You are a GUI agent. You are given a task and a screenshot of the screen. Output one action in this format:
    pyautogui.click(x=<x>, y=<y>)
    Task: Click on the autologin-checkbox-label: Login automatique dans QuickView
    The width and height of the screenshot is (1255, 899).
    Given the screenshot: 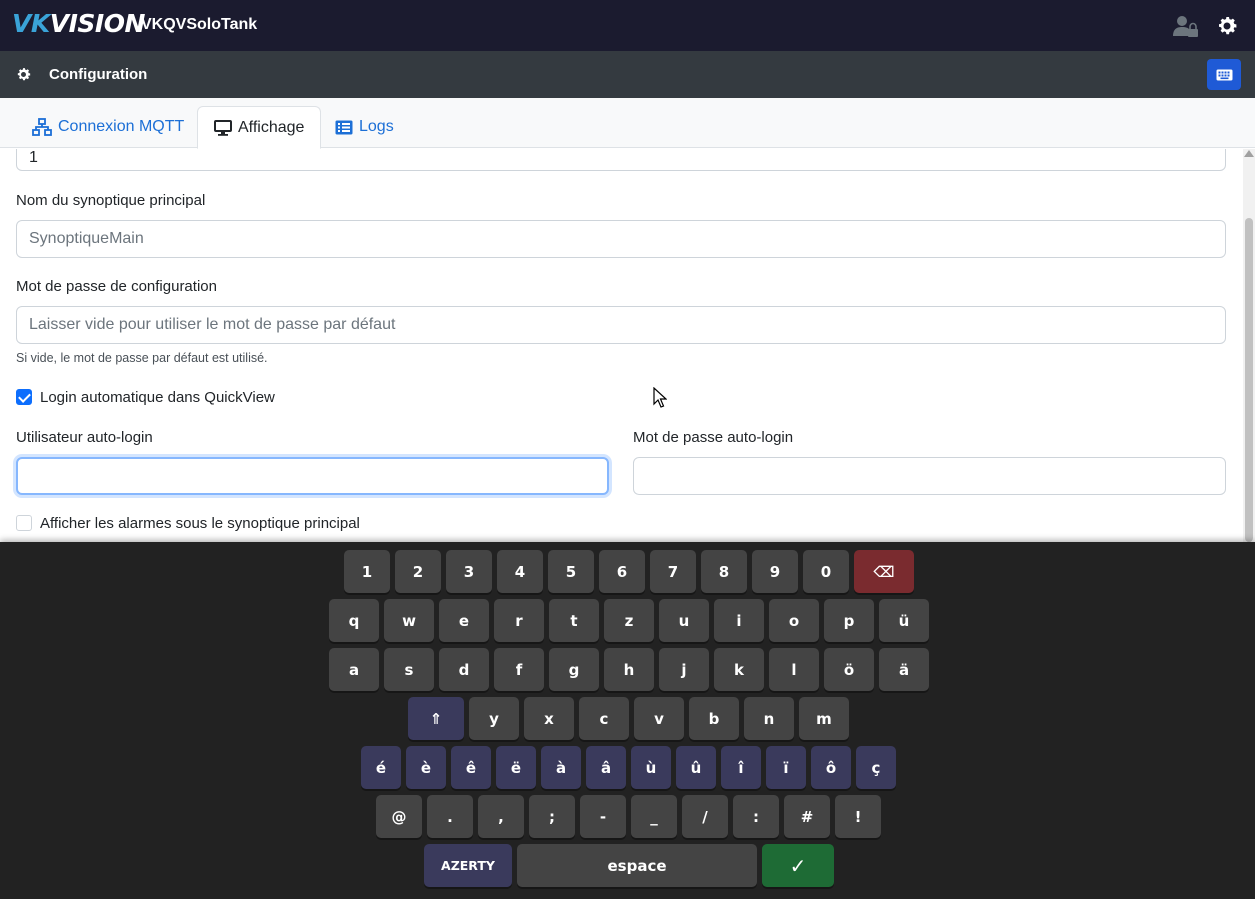 What is the action you would take?
    pyautogui.click(x=157, y=397)
    